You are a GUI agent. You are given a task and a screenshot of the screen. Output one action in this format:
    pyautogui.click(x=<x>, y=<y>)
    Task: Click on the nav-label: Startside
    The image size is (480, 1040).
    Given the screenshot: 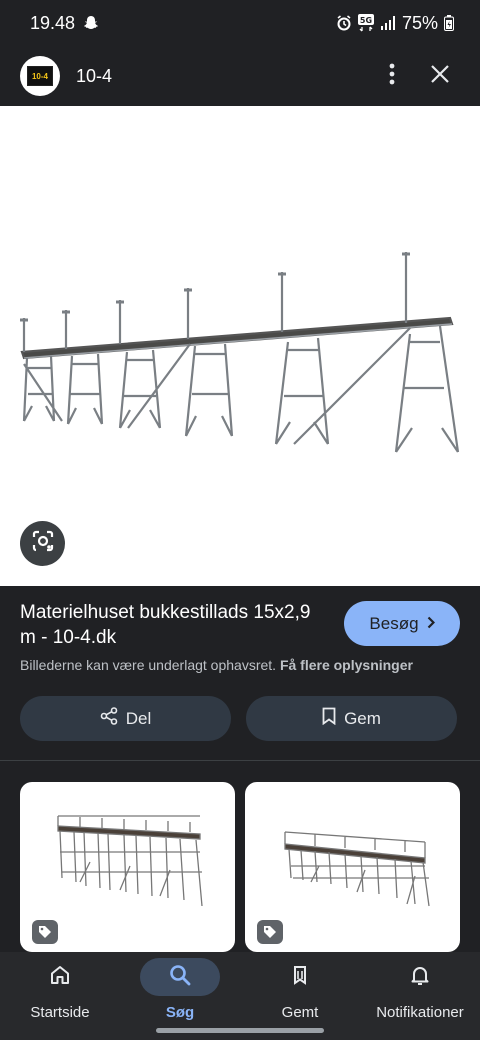 What is the action you would take?
    pyautogui.click(x=60, y=1012)
    